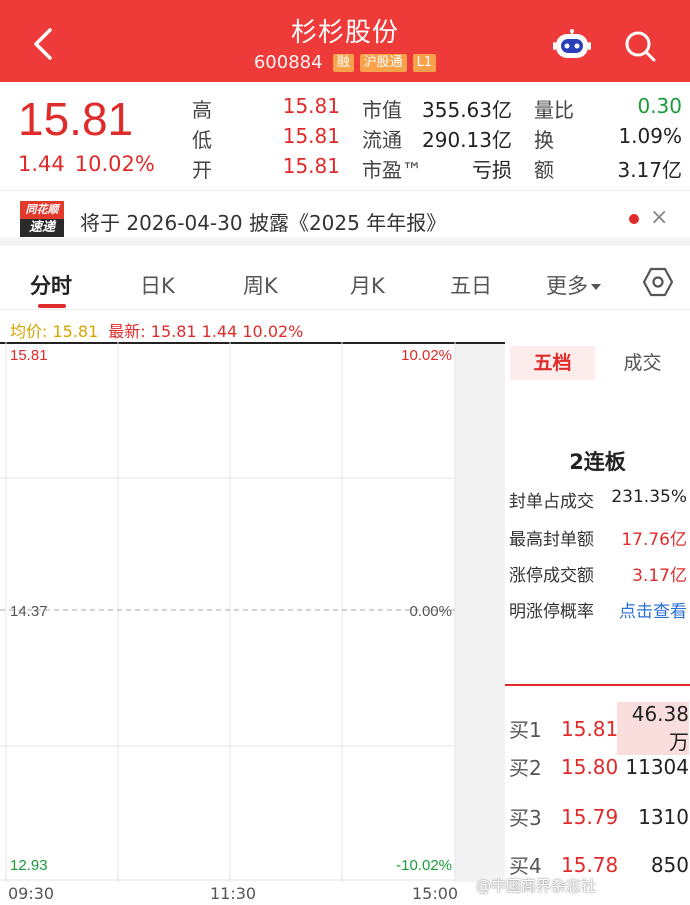  Describe the element at coordinates (659, 217) in the screenshot. I see `close-icon: ×` at that location.